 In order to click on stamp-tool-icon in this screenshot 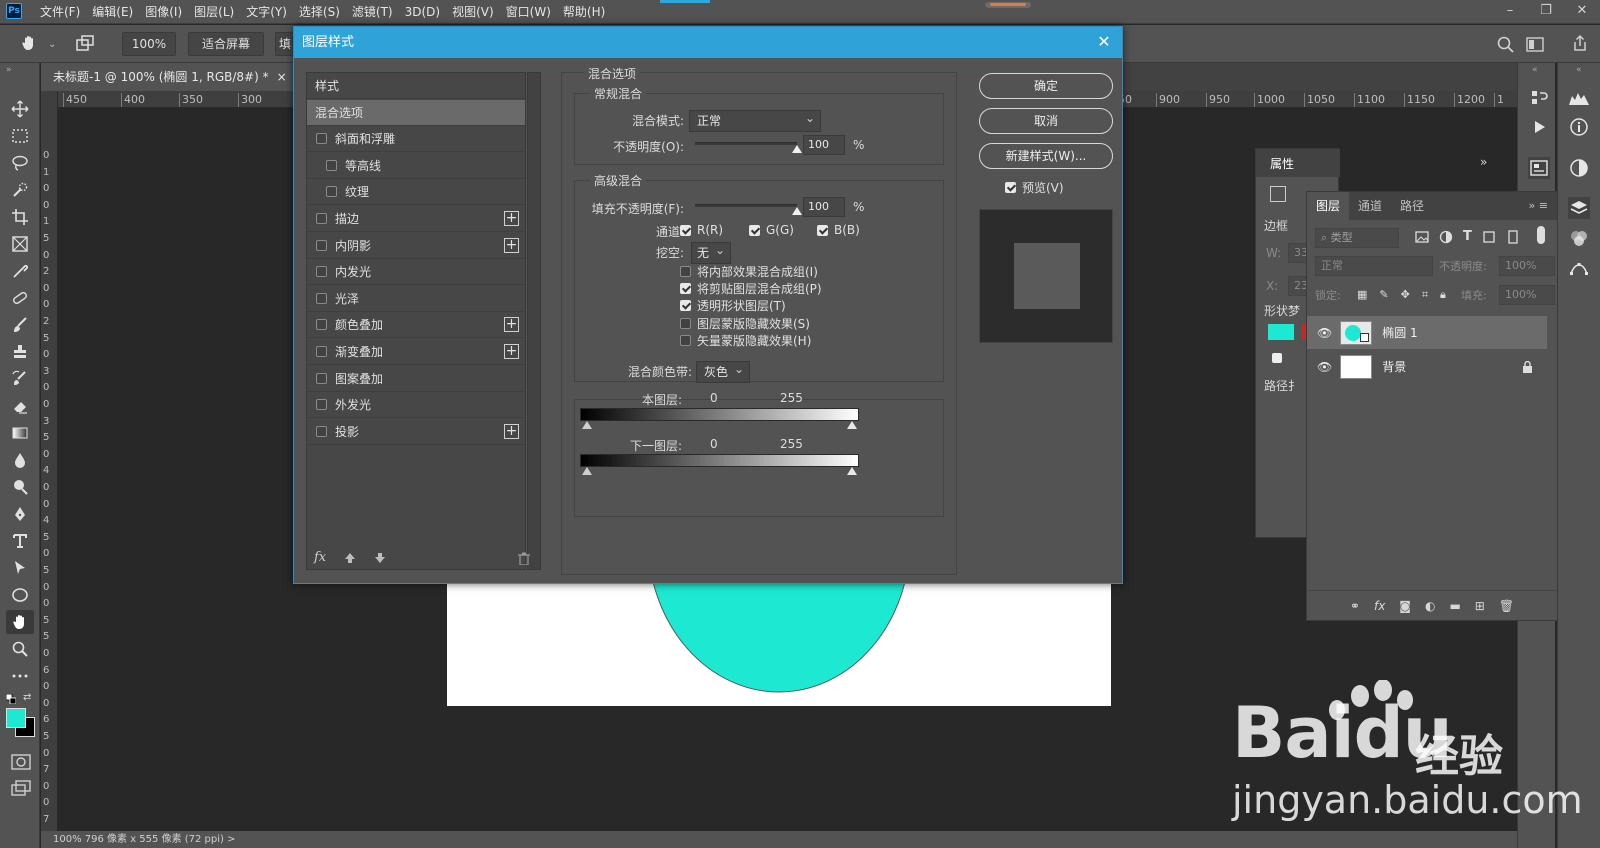, I will do `click(20, 352)`.